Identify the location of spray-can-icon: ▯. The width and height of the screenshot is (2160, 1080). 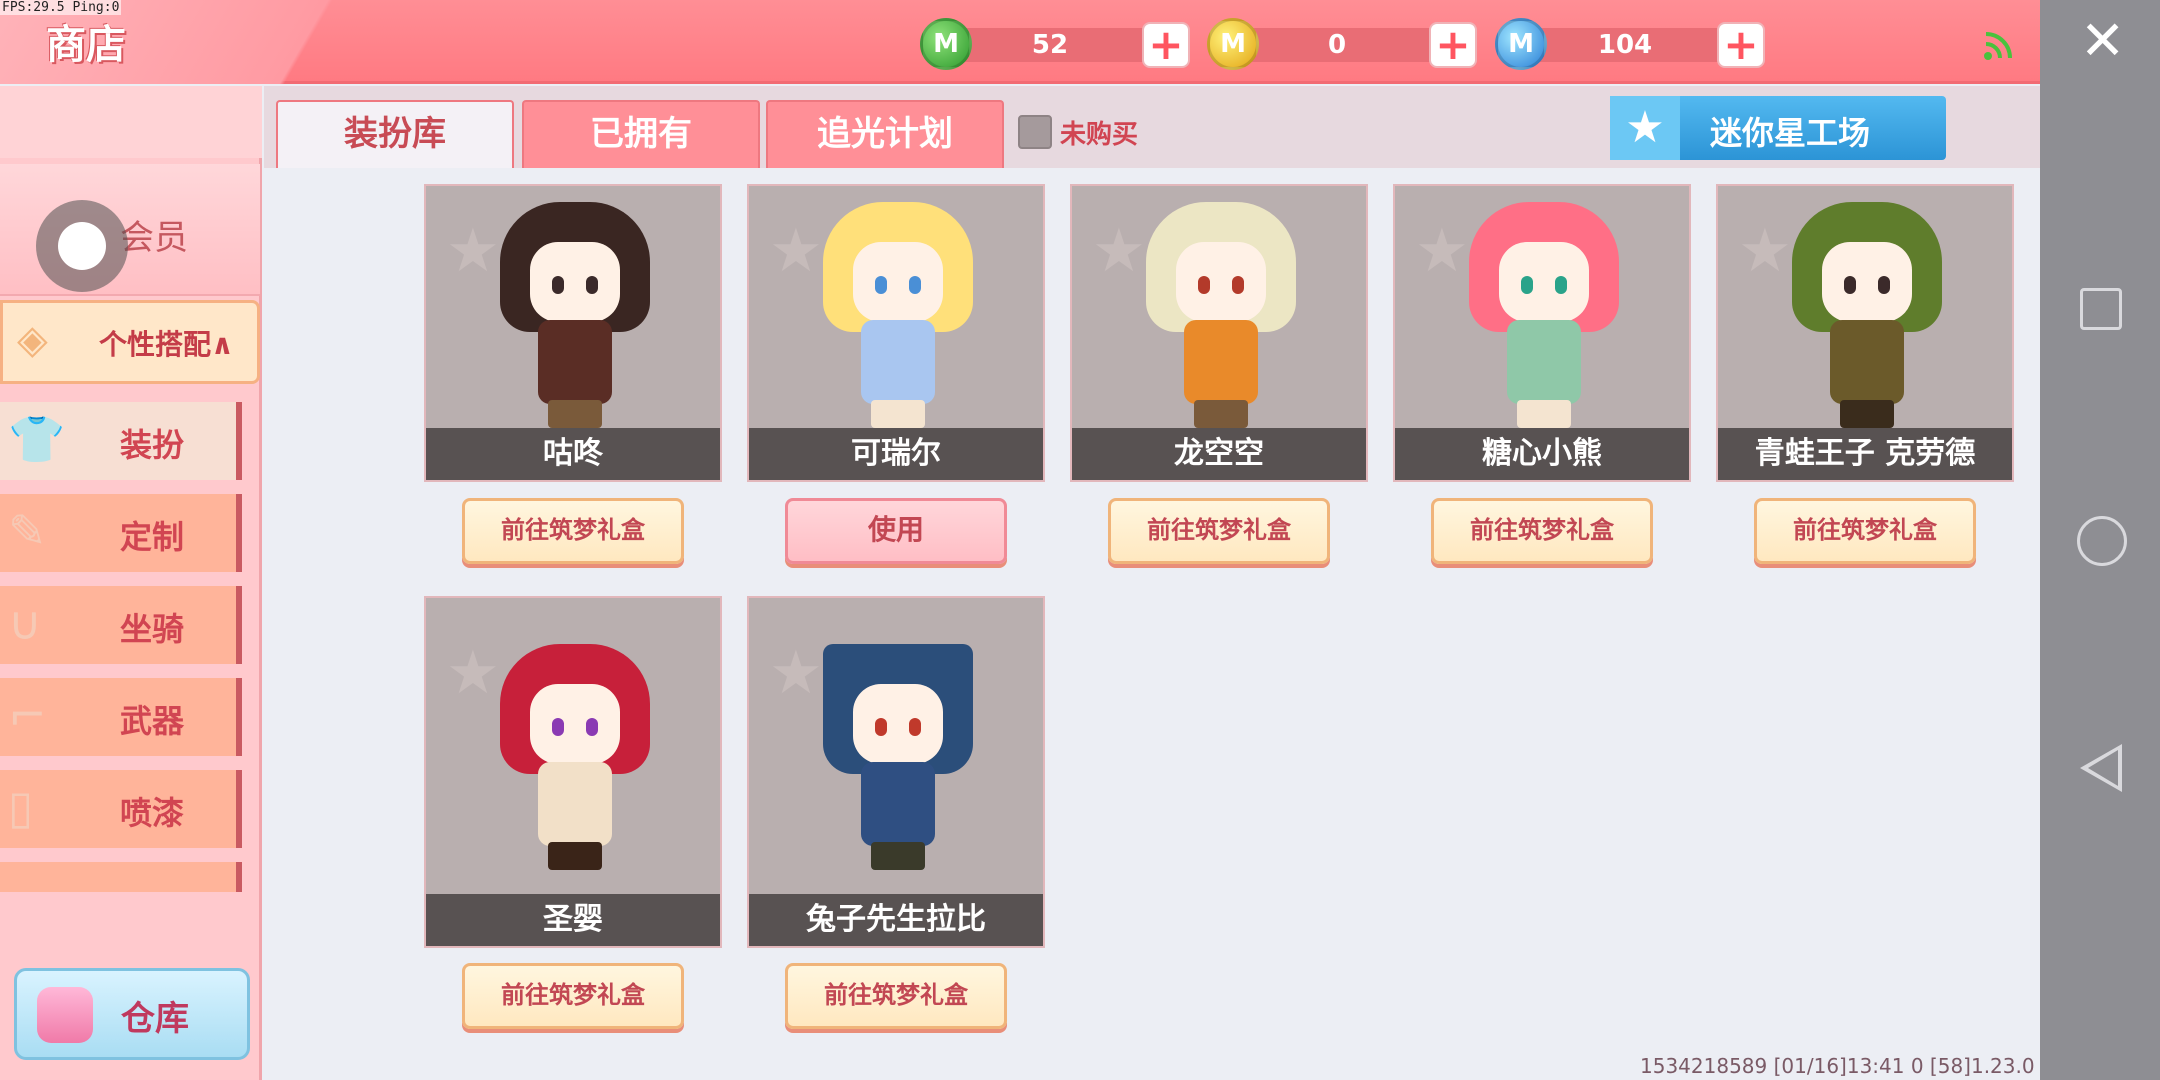
(21, 807).